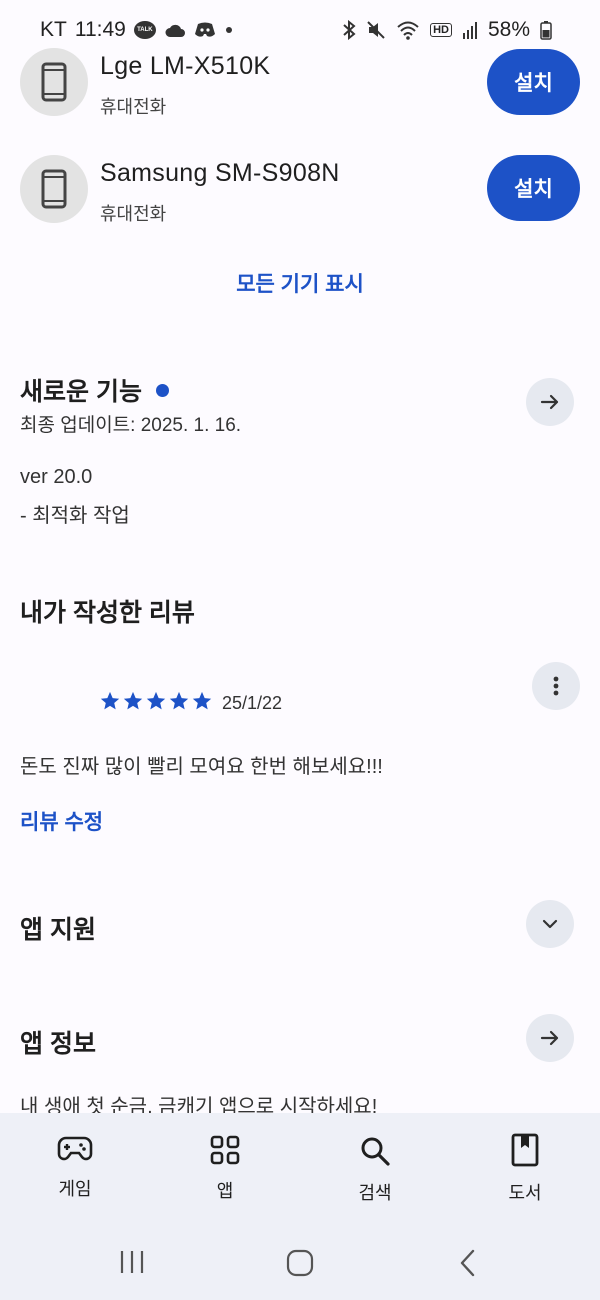 The height and width of the screenshot is (1300, 600). I want to click on back-button, so click(468, 1265).